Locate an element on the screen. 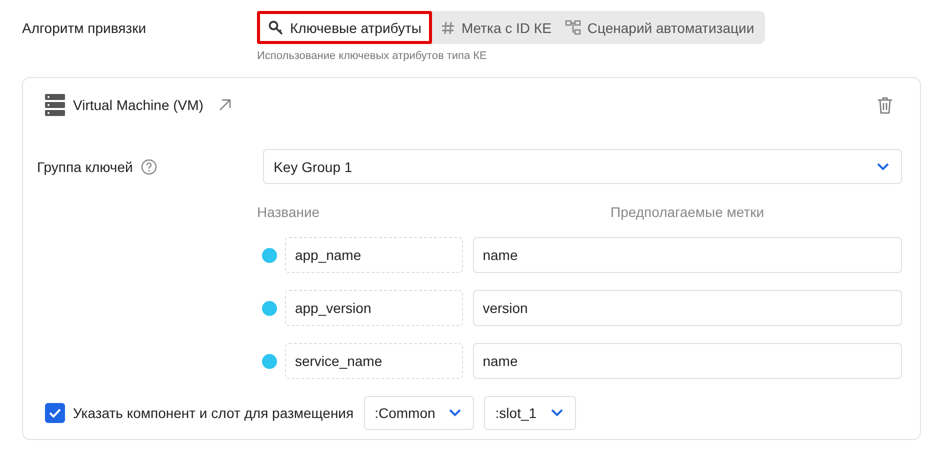  dropdown: :Common is located at coordinates (419, 413).